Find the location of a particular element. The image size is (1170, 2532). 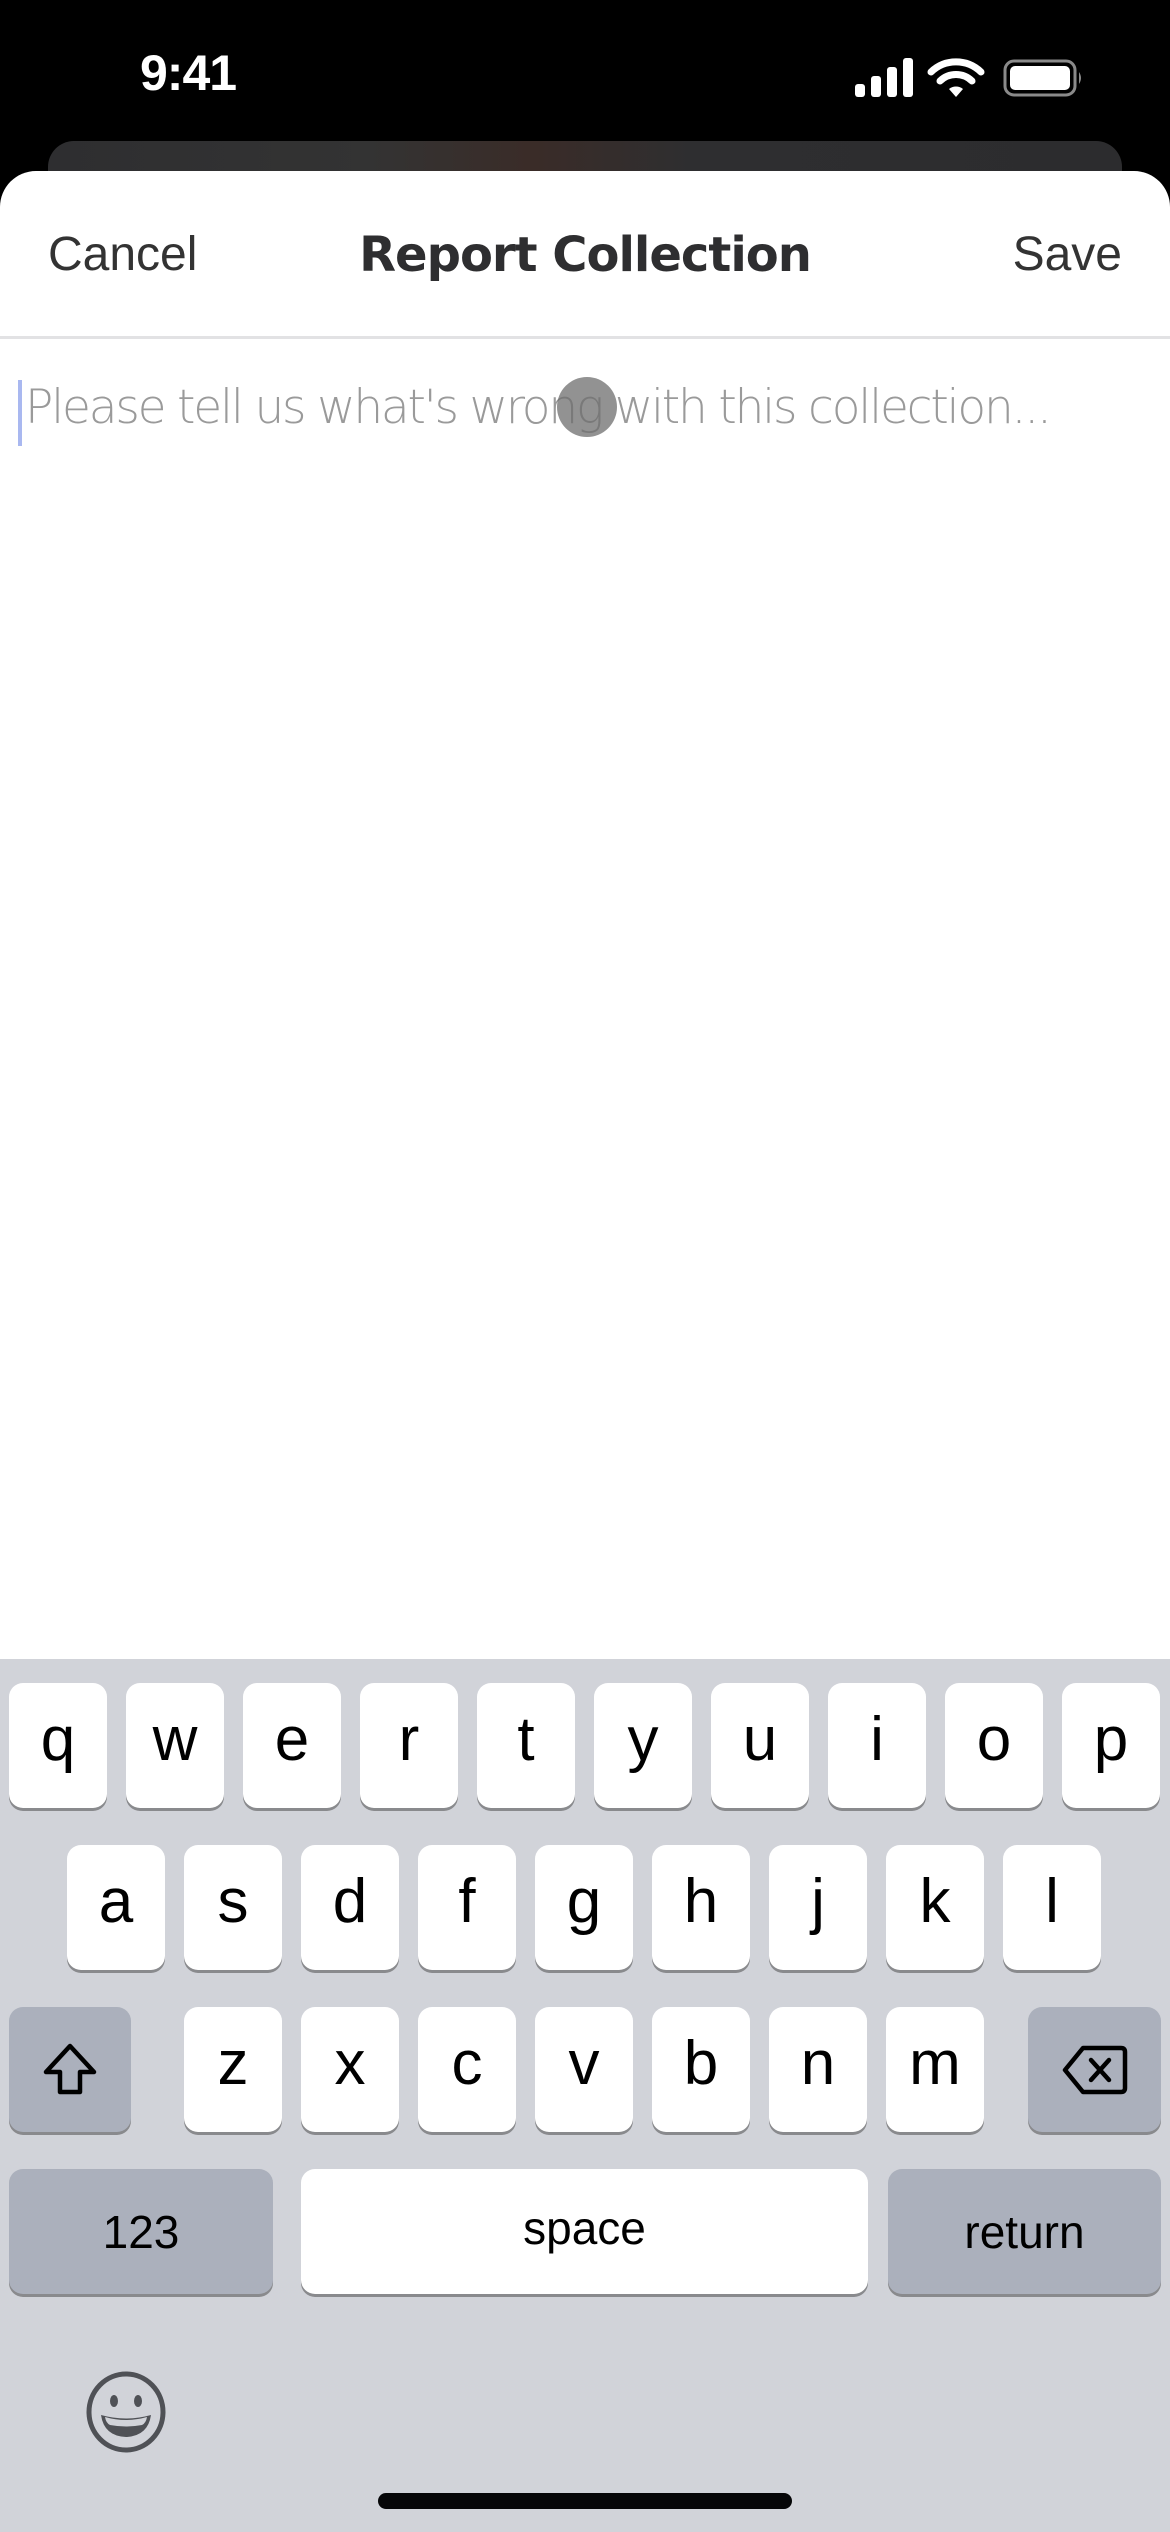

key-label: p is located at coordinates (1111, 1739).